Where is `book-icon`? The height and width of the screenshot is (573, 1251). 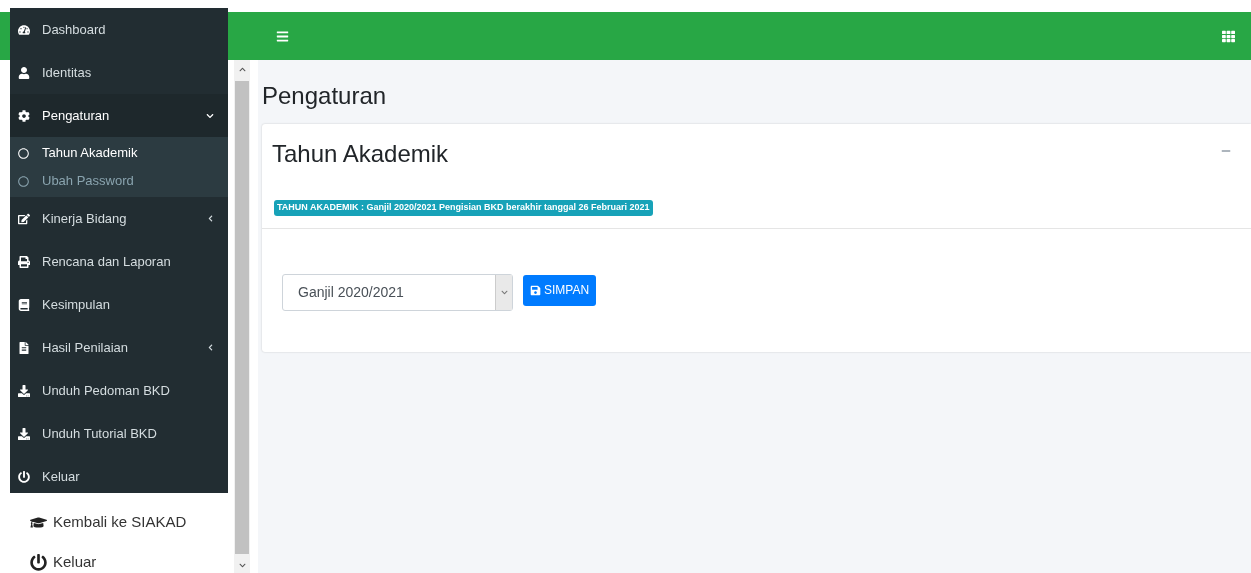 book-icon is located at coordinates (24, 304).